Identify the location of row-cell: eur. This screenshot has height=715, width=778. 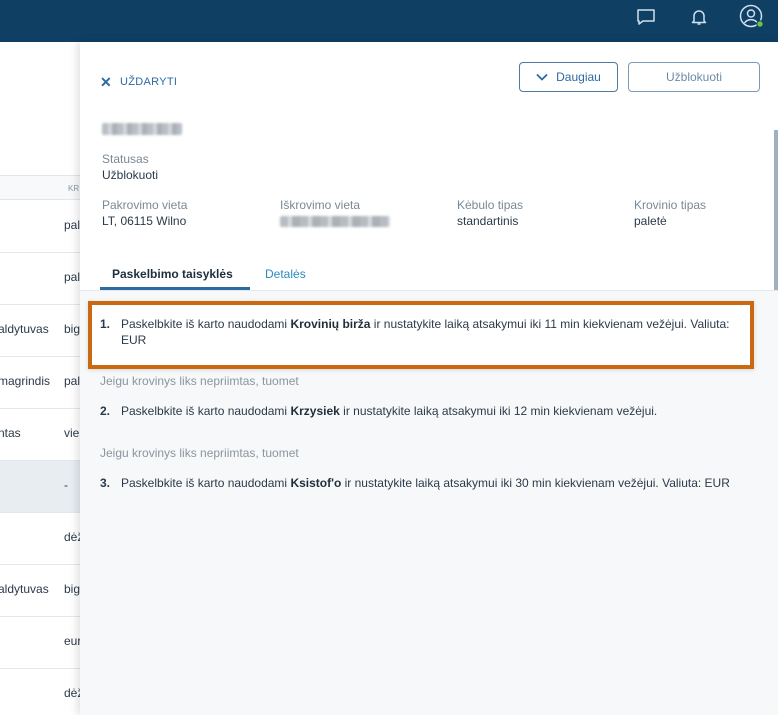
(72, 641).